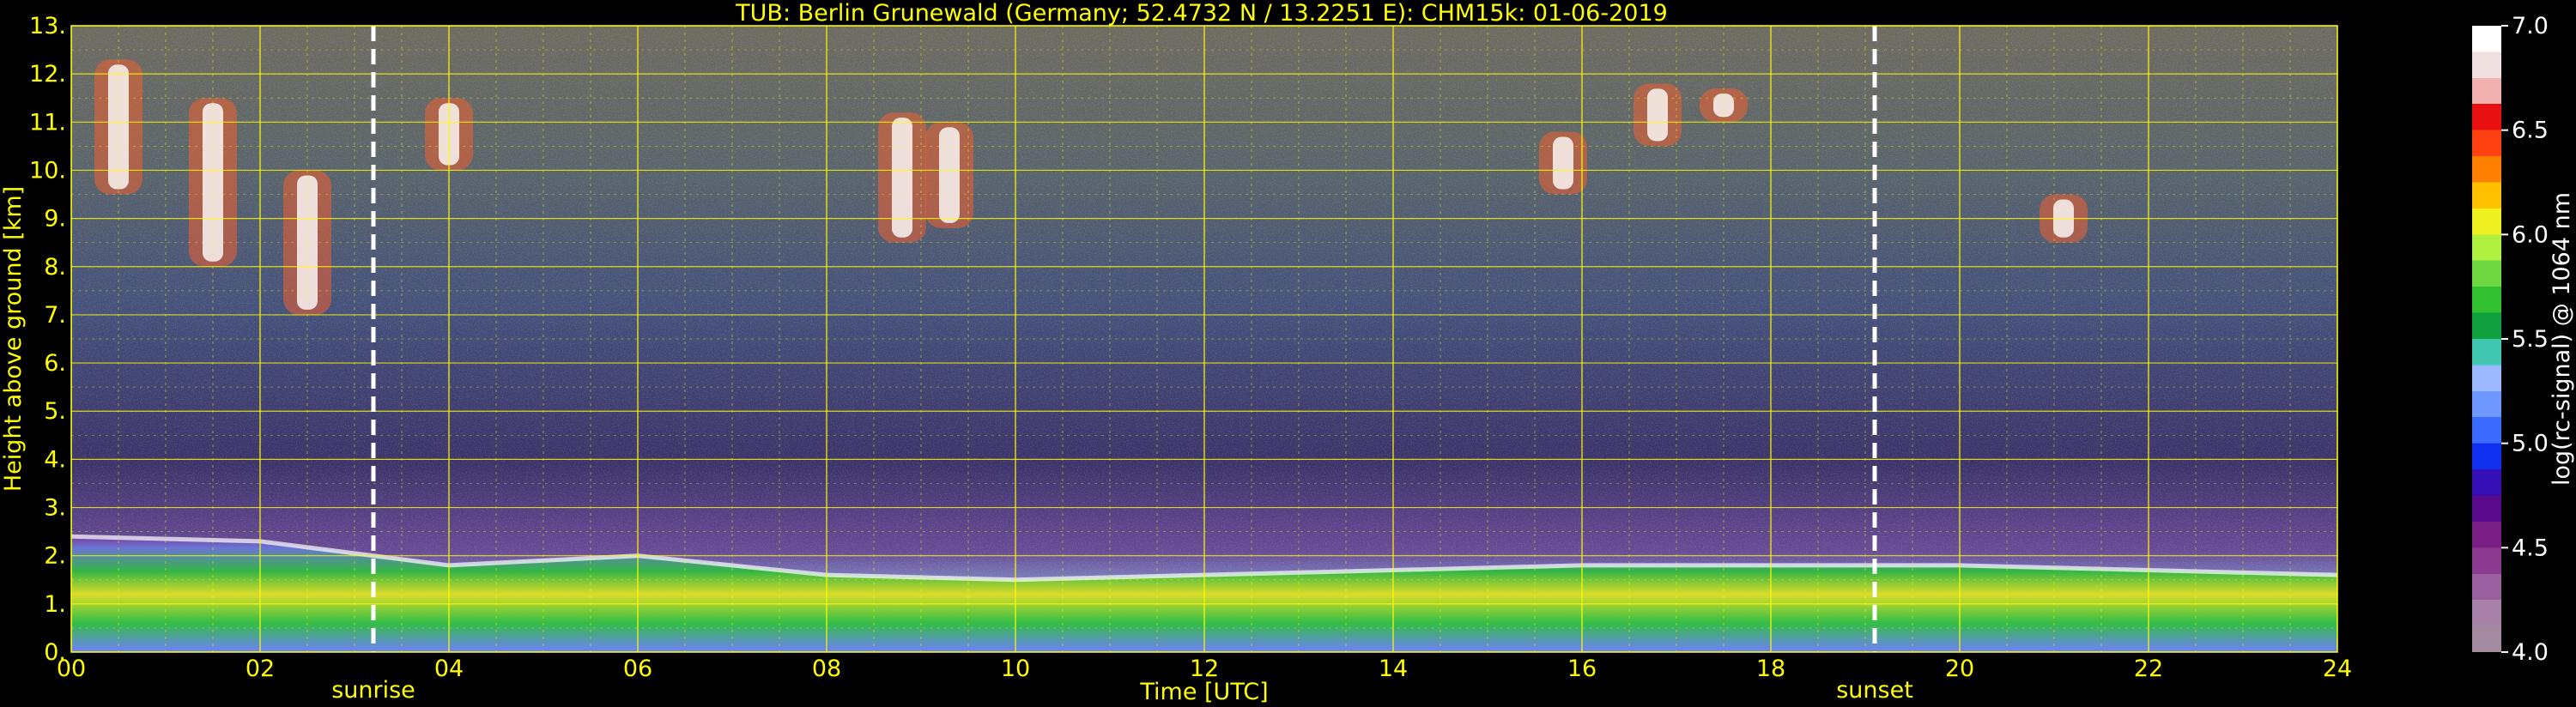 The image size is (2576, 707). Describe the element at coordinates (2530, 26) in the screenshot. I see `colorbar-tick-label: 7.0` at that location.